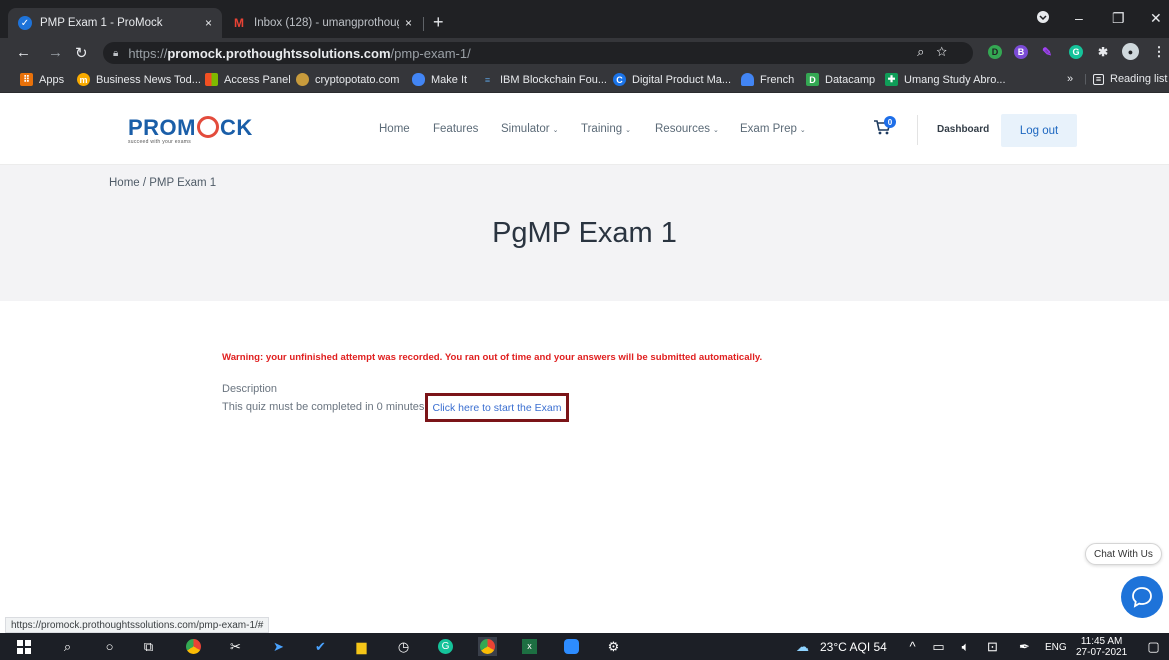 Image resolution: width=1169 pixels, height=660 pixels. I want to click on chat-with-us-label: Chat With Us, so click(1123, 554).